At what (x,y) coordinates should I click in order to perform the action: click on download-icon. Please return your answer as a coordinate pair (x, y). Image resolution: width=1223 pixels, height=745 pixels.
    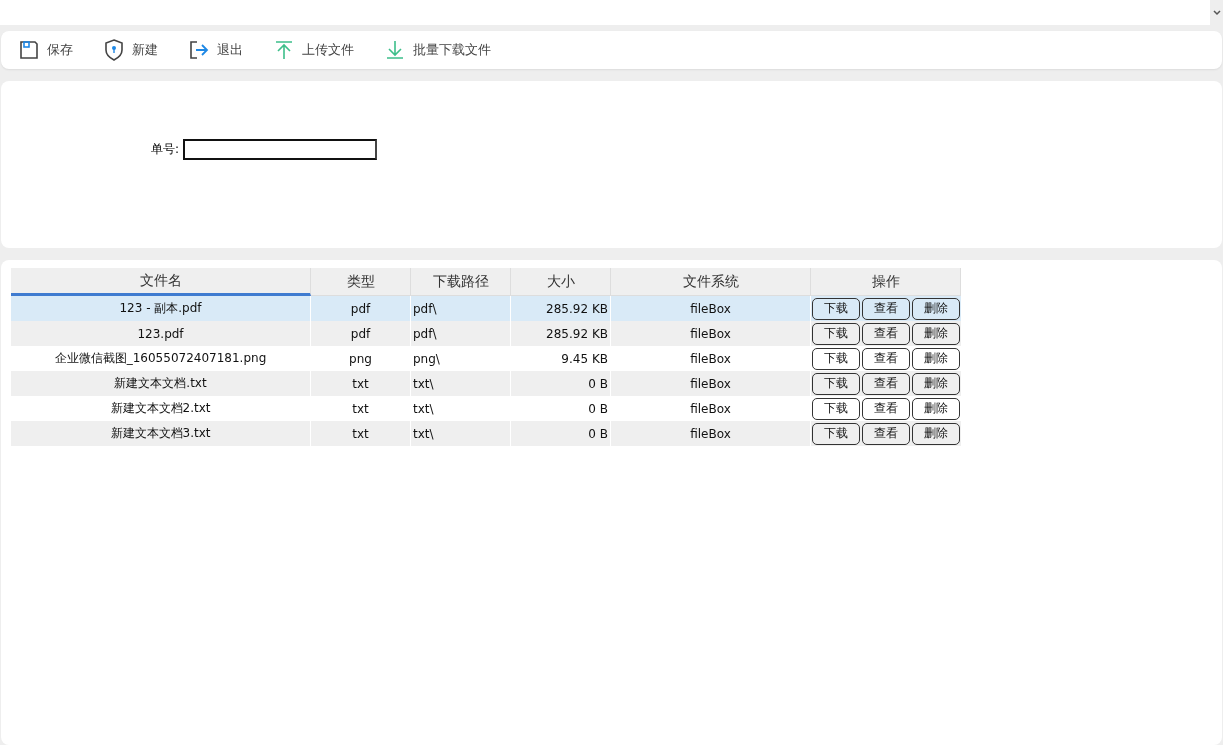
    Looking at the image, I should click on (395, 50).